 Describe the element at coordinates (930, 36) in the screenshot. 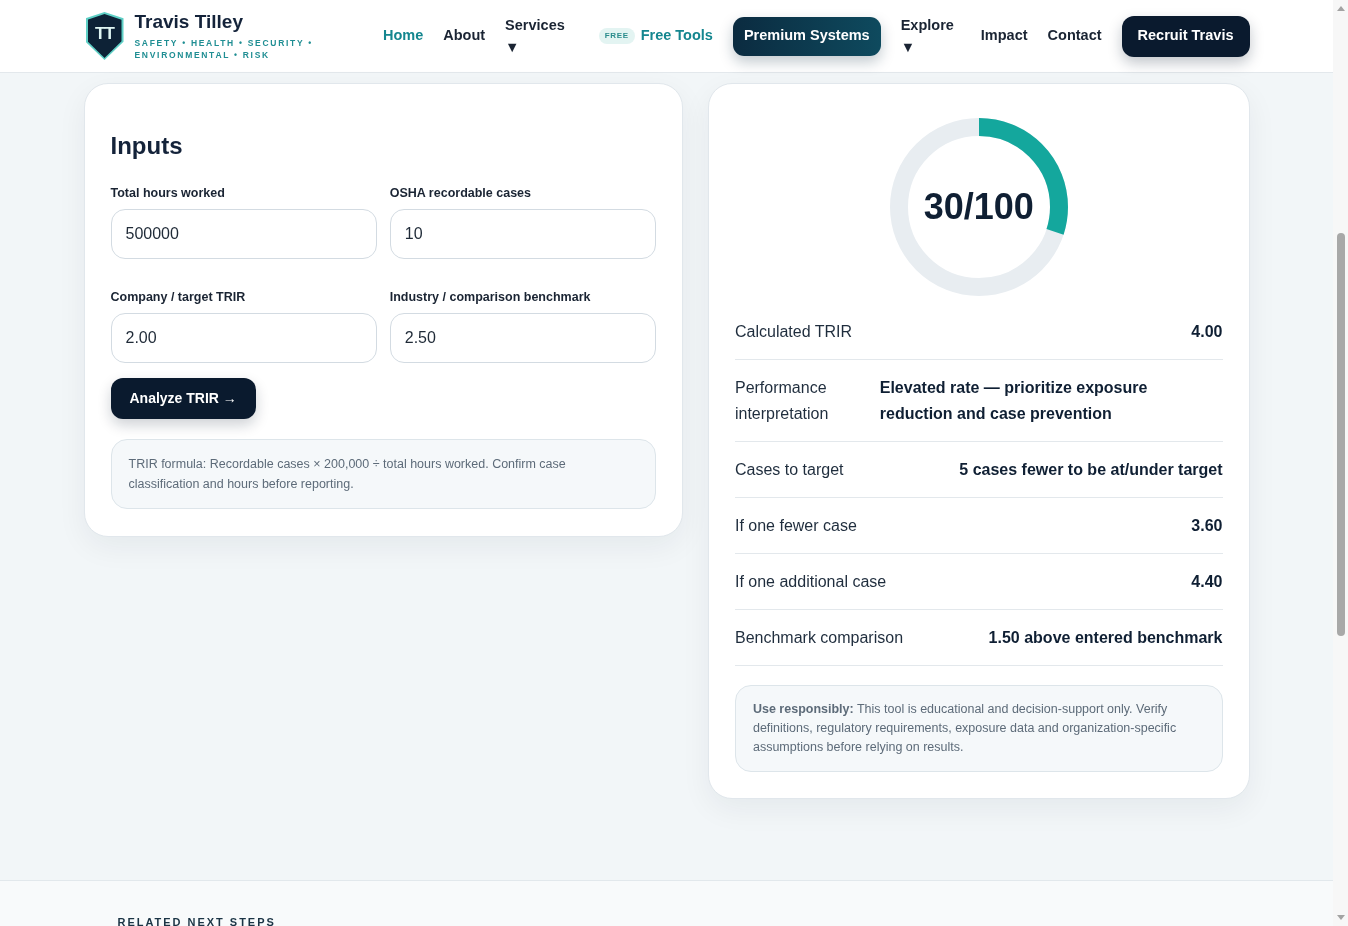

I see `nav-dropdown: Explore ▼` at that location.